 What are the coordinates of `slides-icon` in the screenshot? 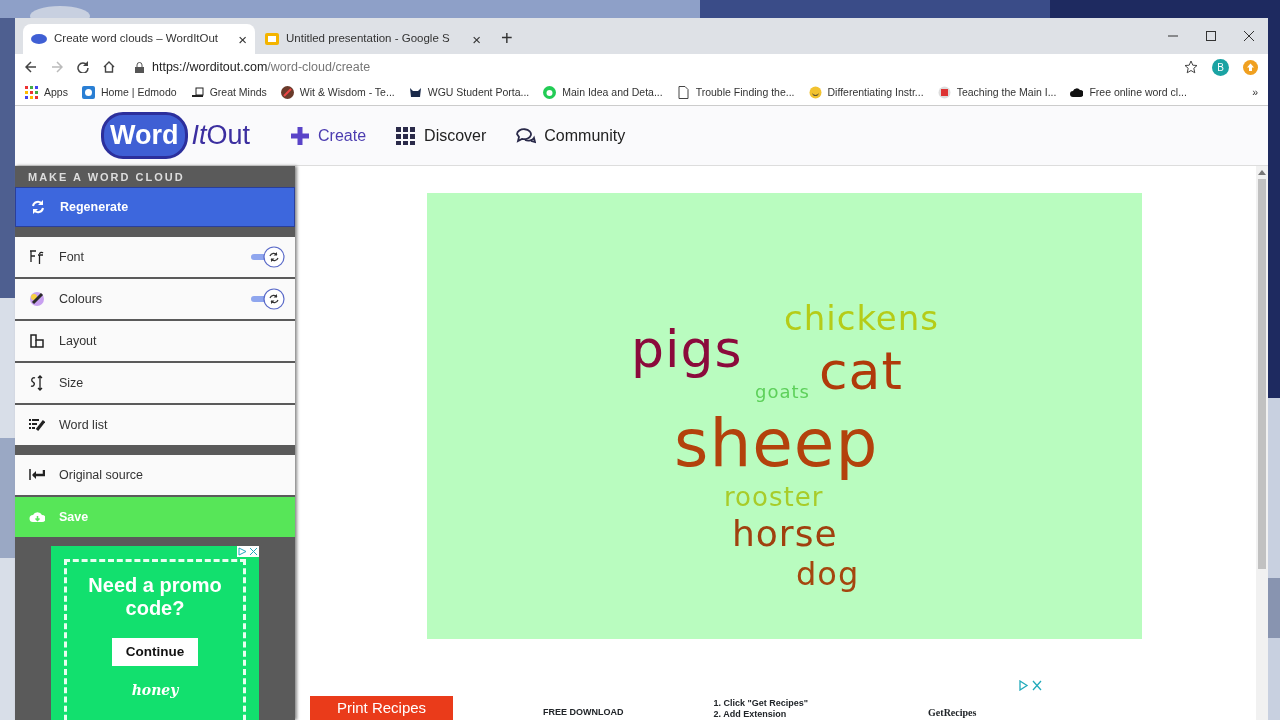 It's located at (272, 39).